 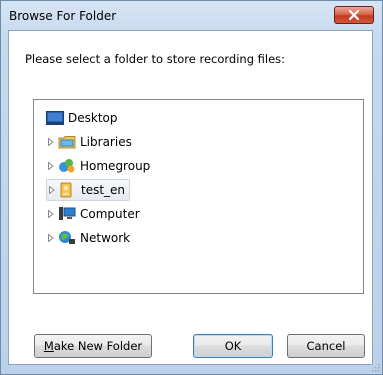 What do you see at coordinates (106, 142) in the screenshot?
I see `tree-item-label: Libraries` at bounding box center [106, 142].